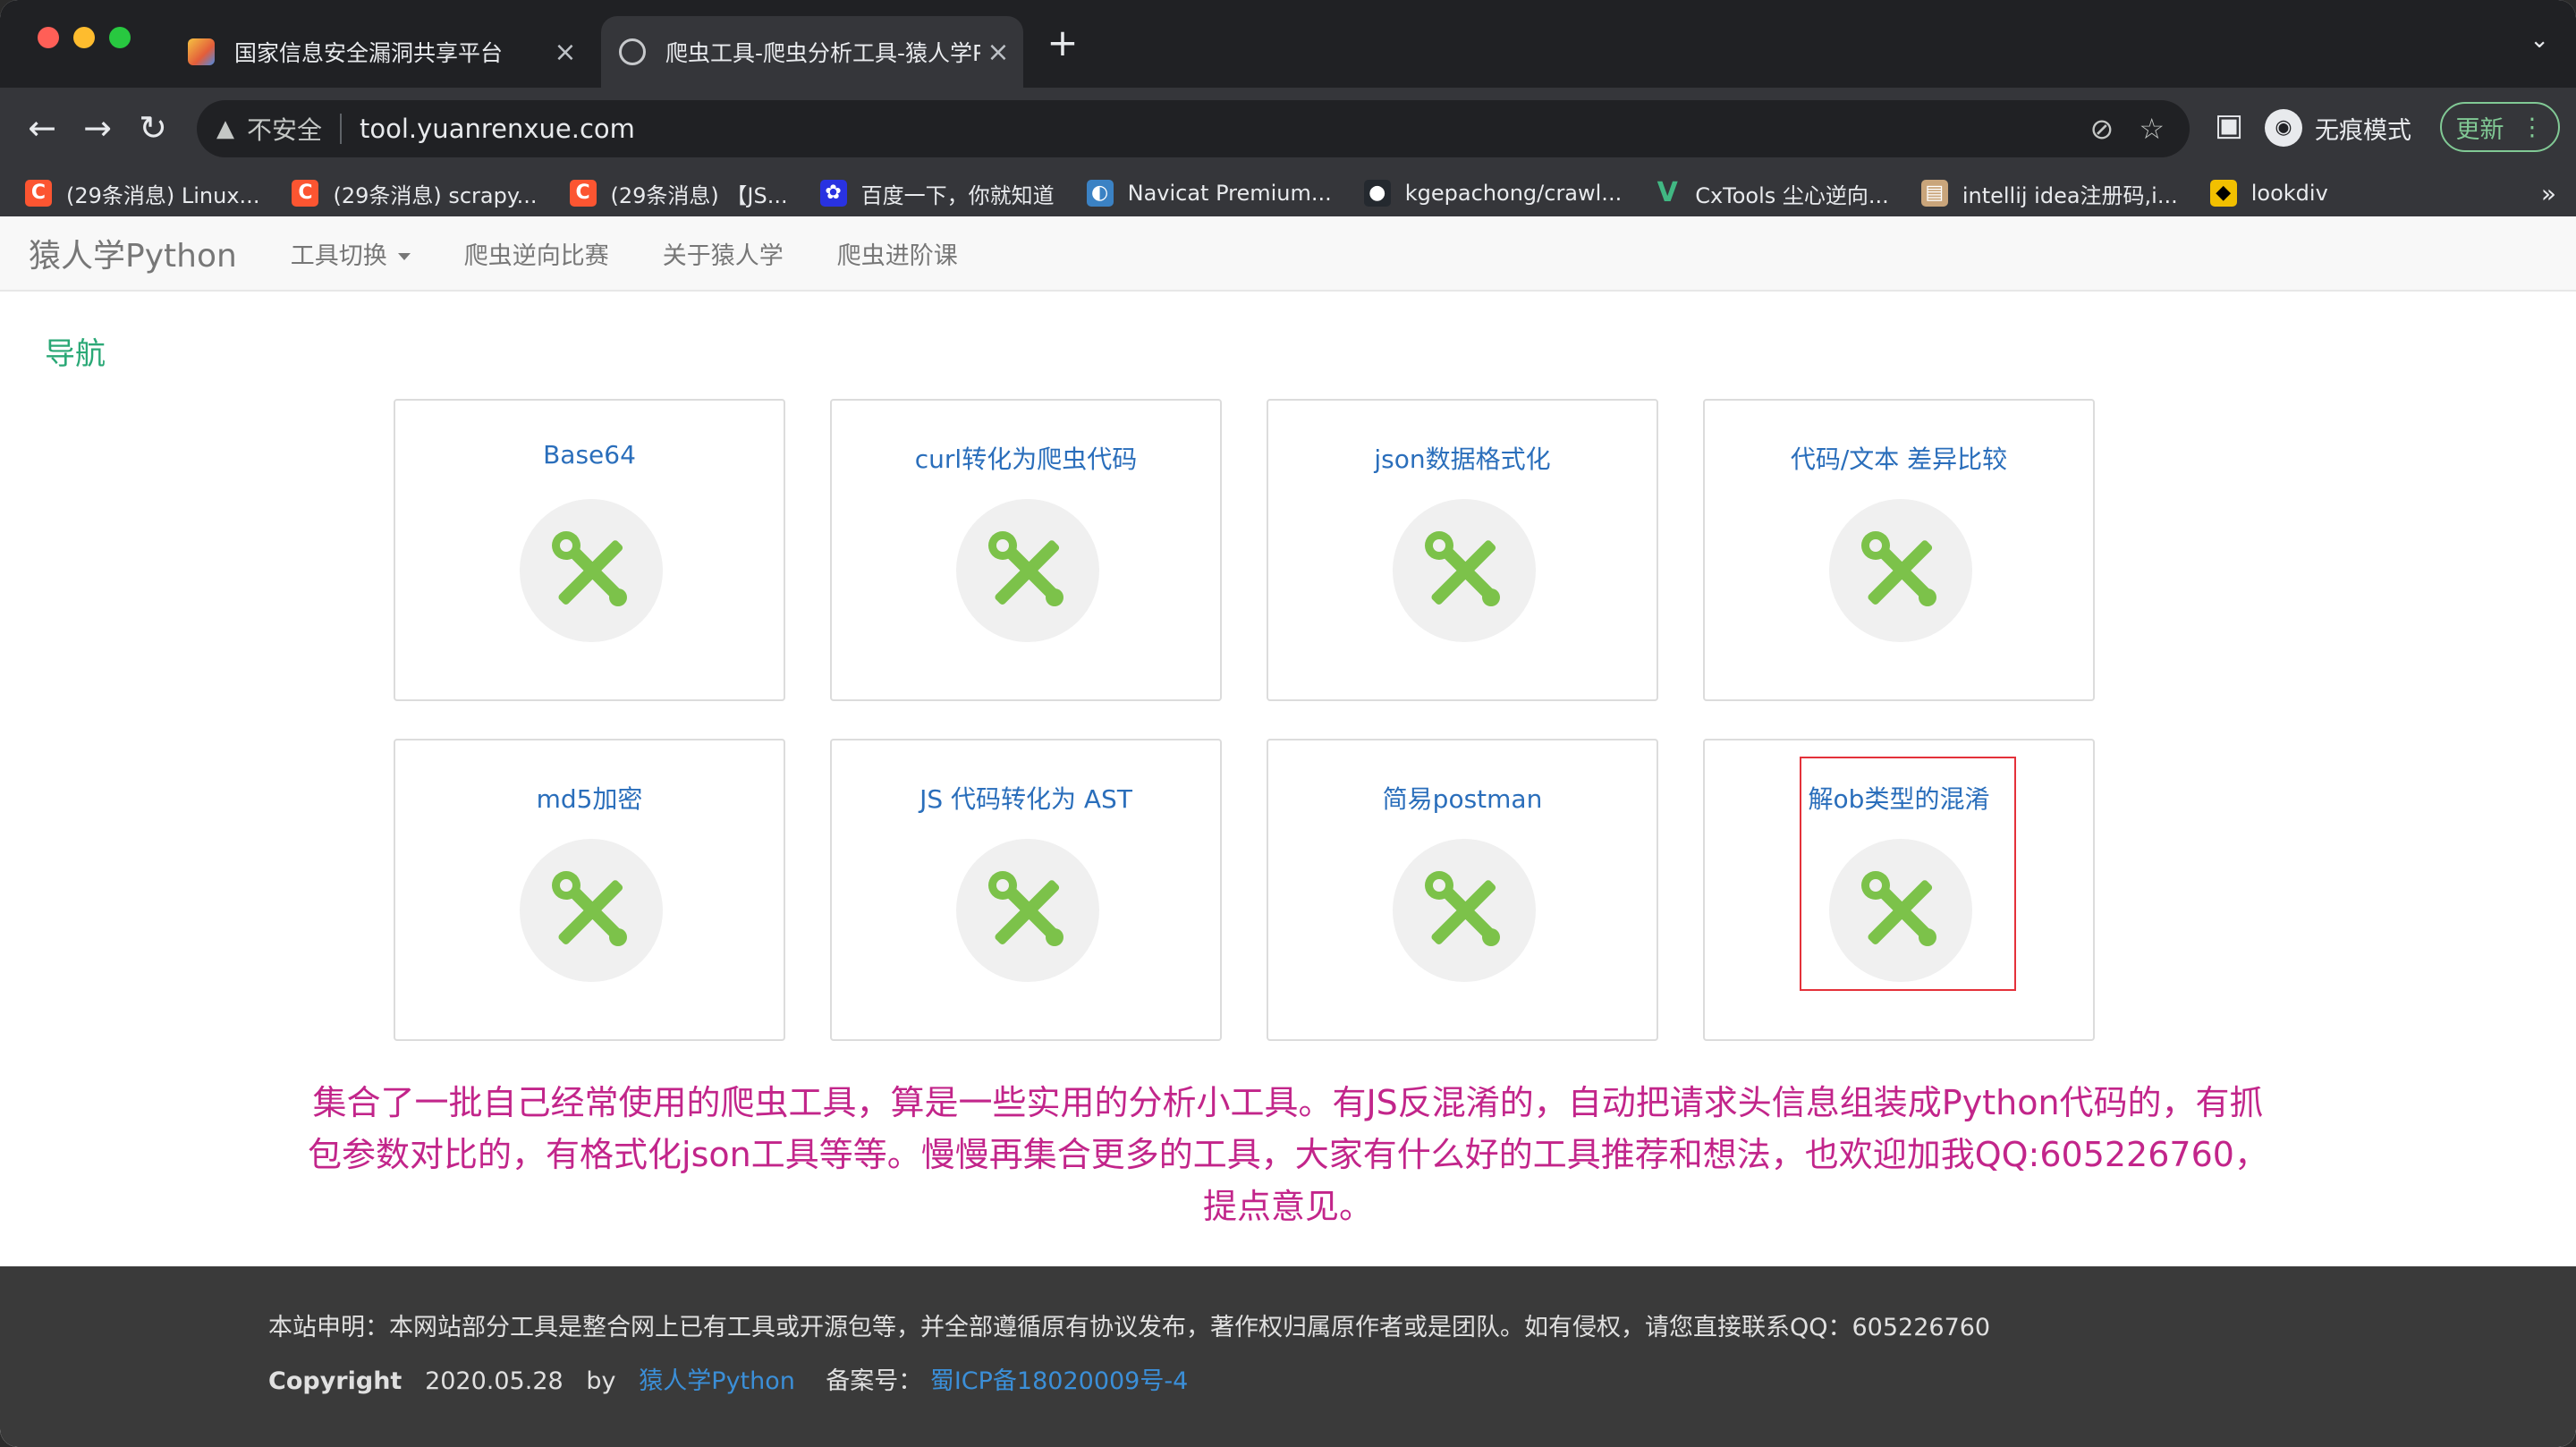 Image resolution: width=2576 pixels, height=1447 pixels. I want to click on tab-list-button: ⌄, so click(2539, 40).